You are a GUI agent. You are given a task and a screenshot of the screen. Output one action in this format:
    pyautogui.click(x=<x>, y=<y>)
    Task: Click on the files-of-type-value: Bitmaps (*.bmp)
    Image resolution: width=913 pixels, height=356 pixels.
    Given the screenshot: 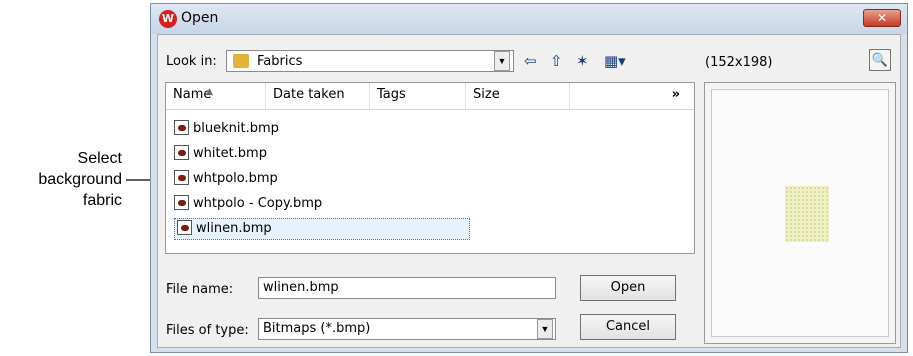 What is the action you would take?
    pyautogui.click(x=317, y=328)
    